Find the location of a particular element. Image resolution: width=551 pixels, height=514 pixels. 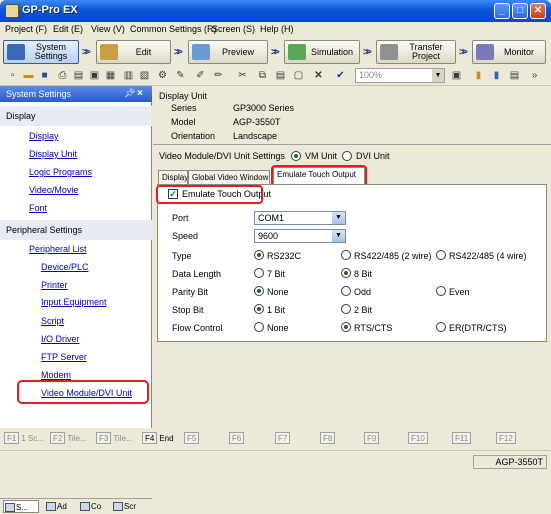

parity-odd-radio is located at coordinates (346, 291).